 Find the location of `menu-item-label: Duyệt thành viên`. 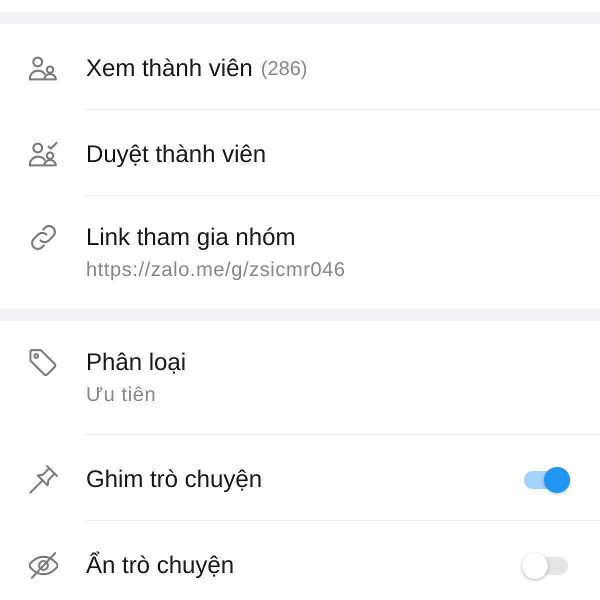

menu-item-label: Duyệt thành viên is located at coordinates (176, 155).